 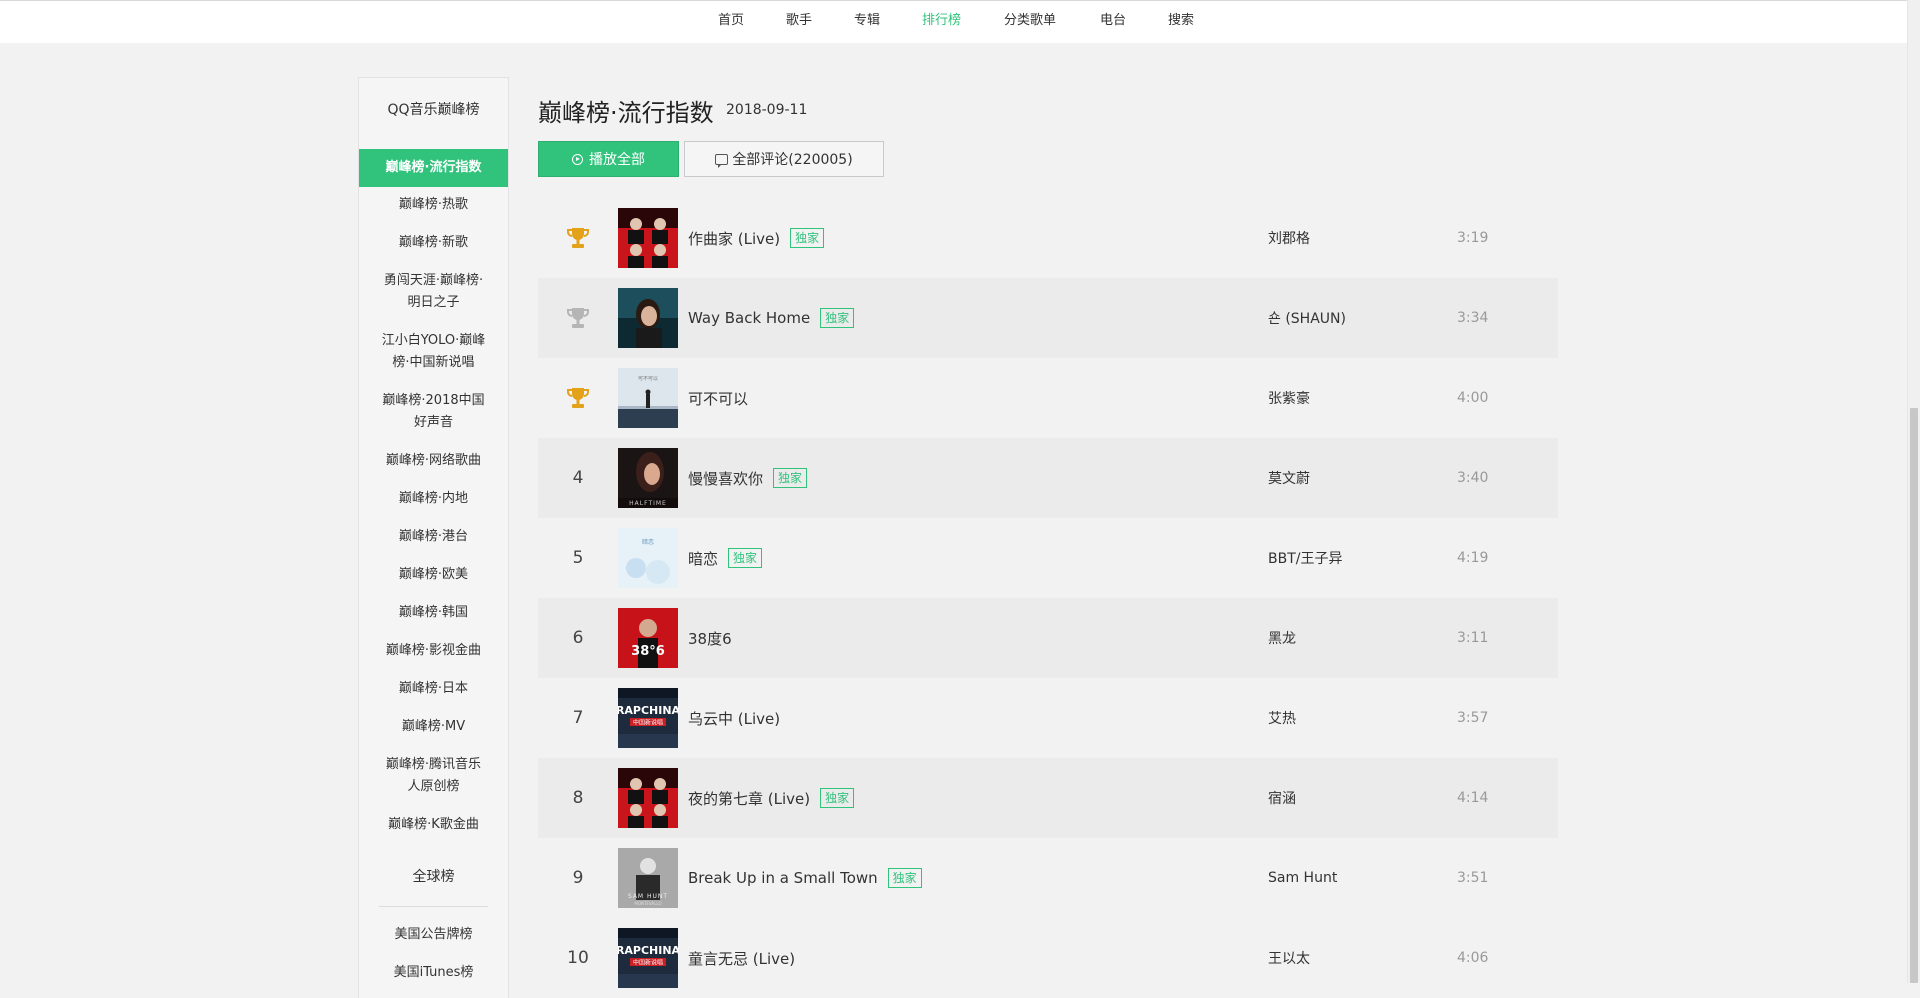 What do you see at coordinates (608, 159) in the screenshot?
I see `play-all-button: 播放全部` at bounding box center [608, 159].